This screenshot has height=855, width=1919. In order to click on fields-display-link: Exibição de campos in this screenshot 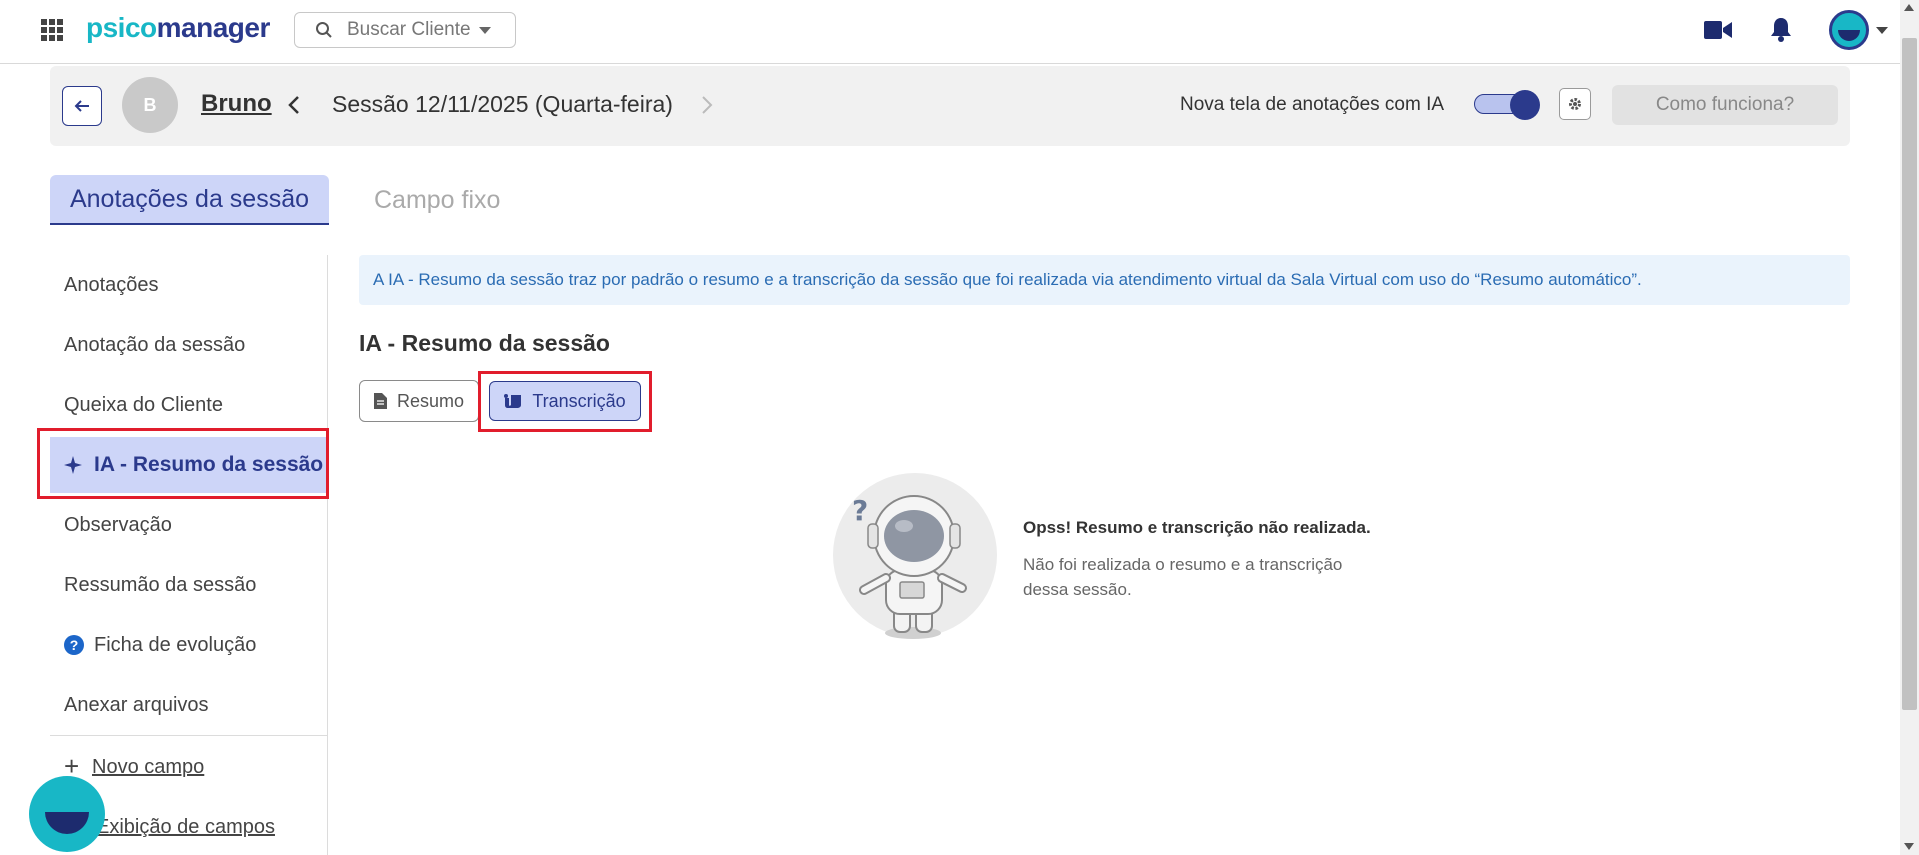, I will do `click(185, 827)`.